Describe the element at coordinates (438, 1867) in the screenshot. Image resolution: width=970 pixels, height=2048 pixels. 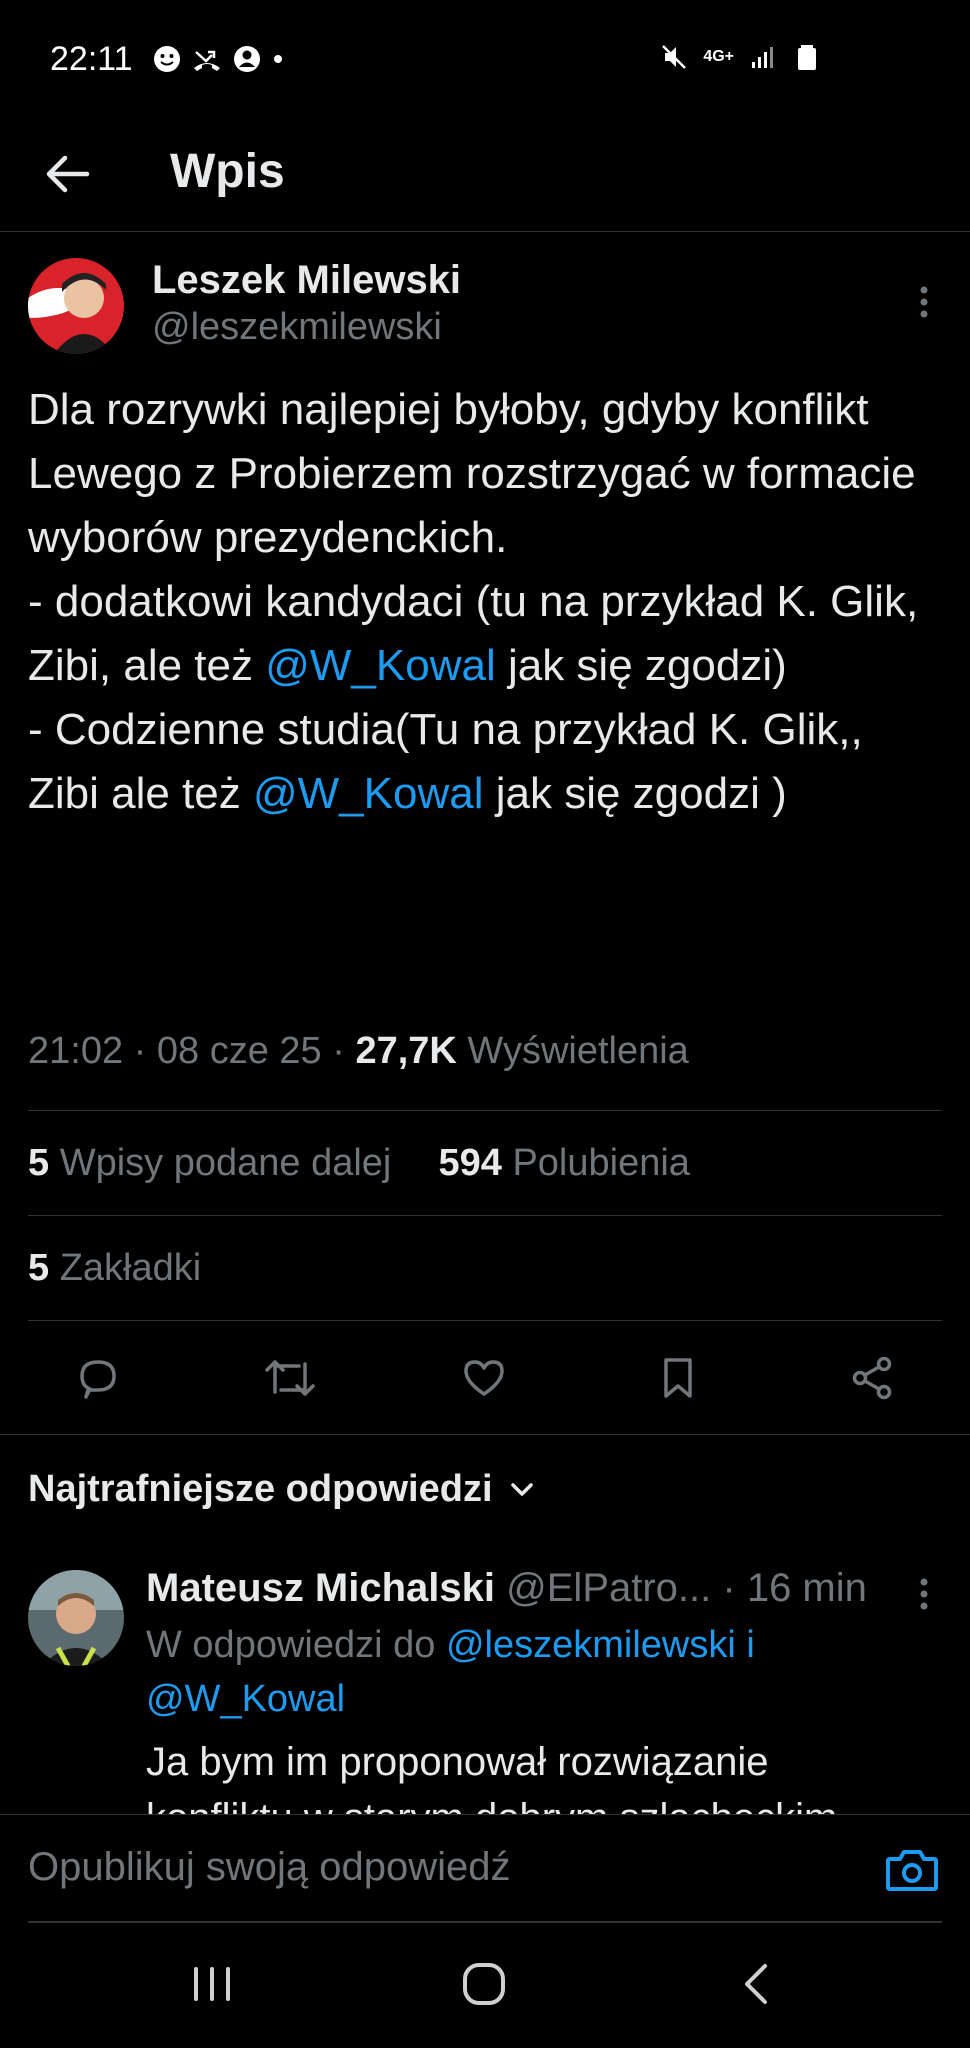
I see `reply-input` at that location.